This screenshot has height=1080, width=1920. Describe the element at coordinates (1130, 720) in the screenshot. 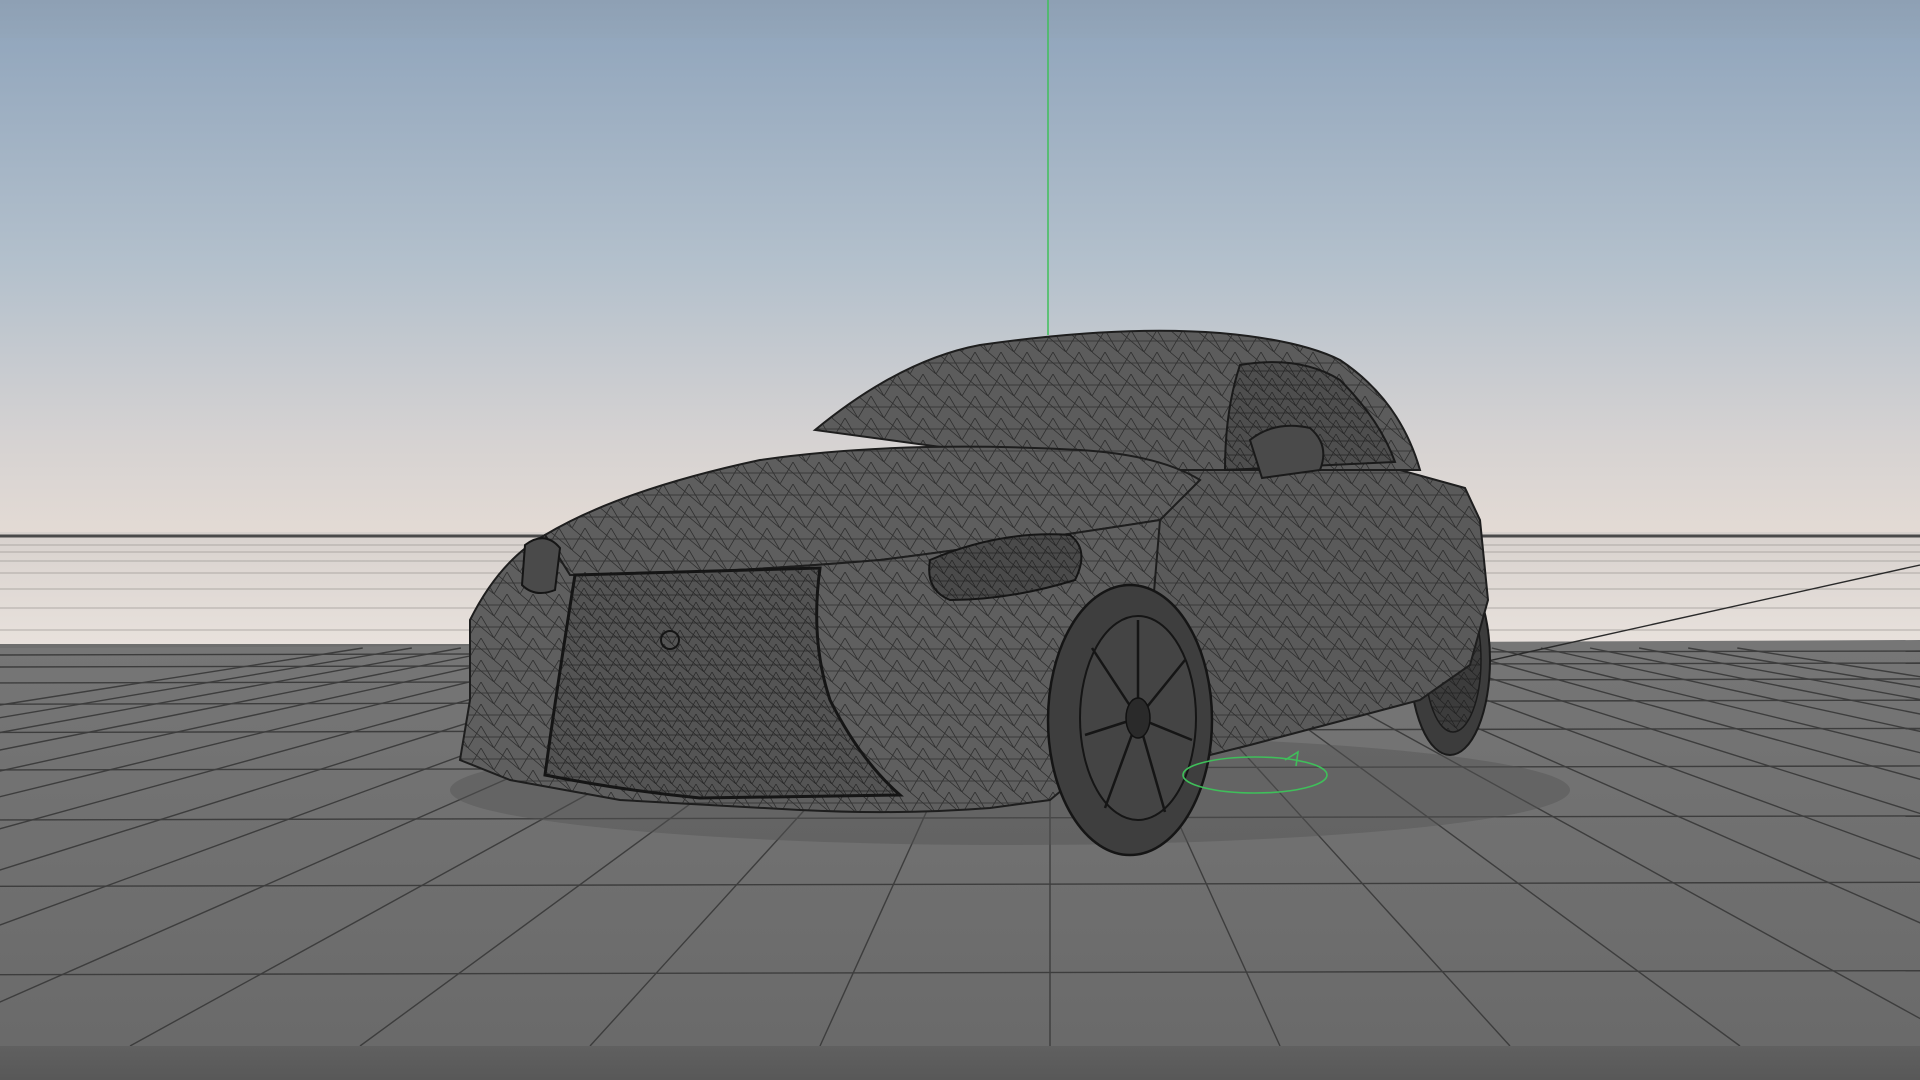

I see `front-wheel` at that location.